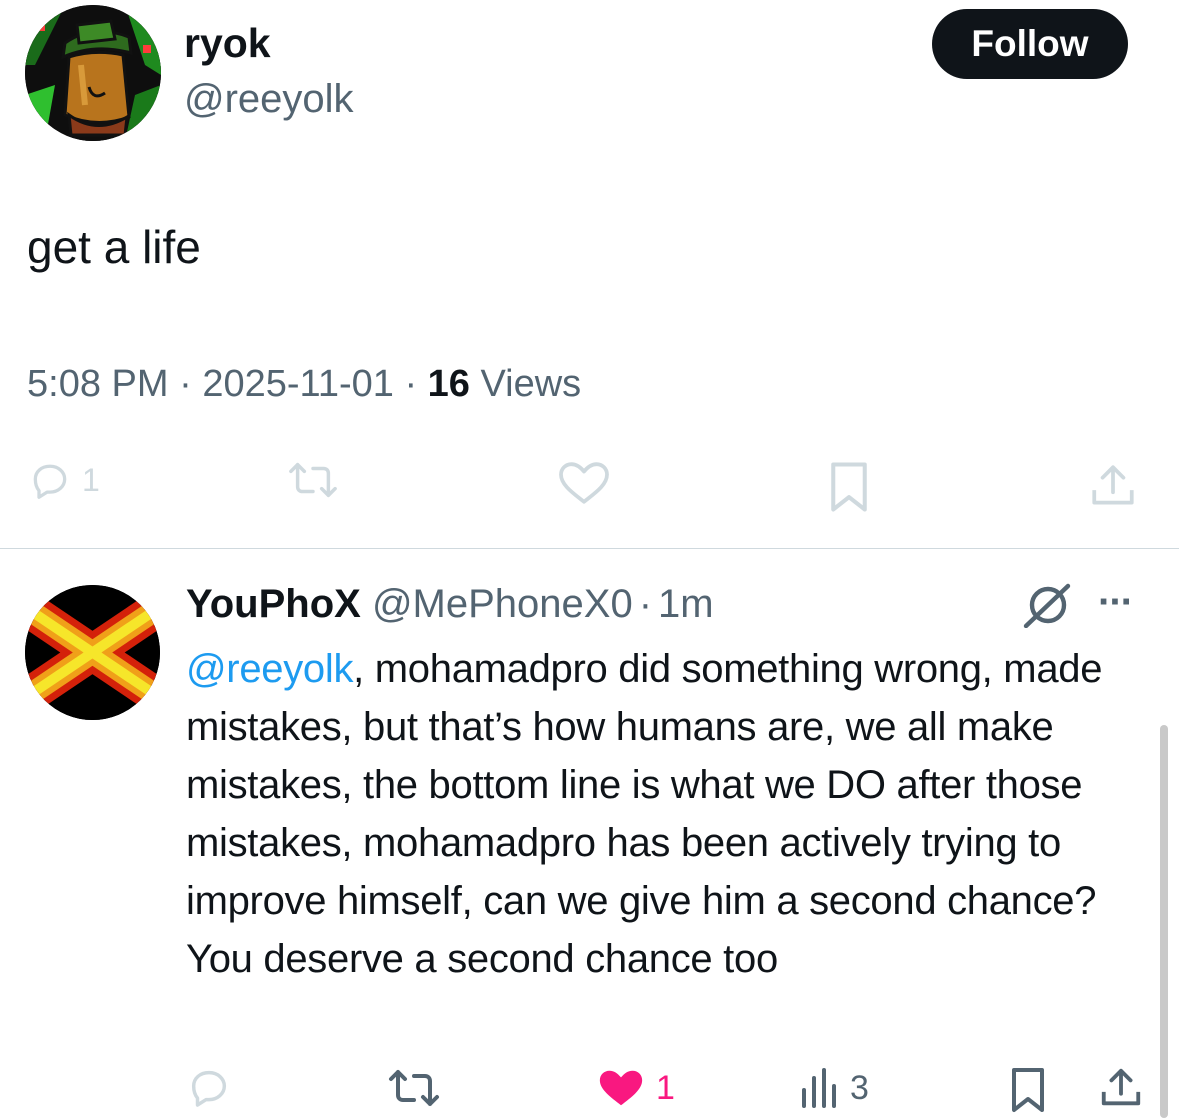 This screenshot has width=1179, height=1118. I want to click on divider, so click(589, 548).